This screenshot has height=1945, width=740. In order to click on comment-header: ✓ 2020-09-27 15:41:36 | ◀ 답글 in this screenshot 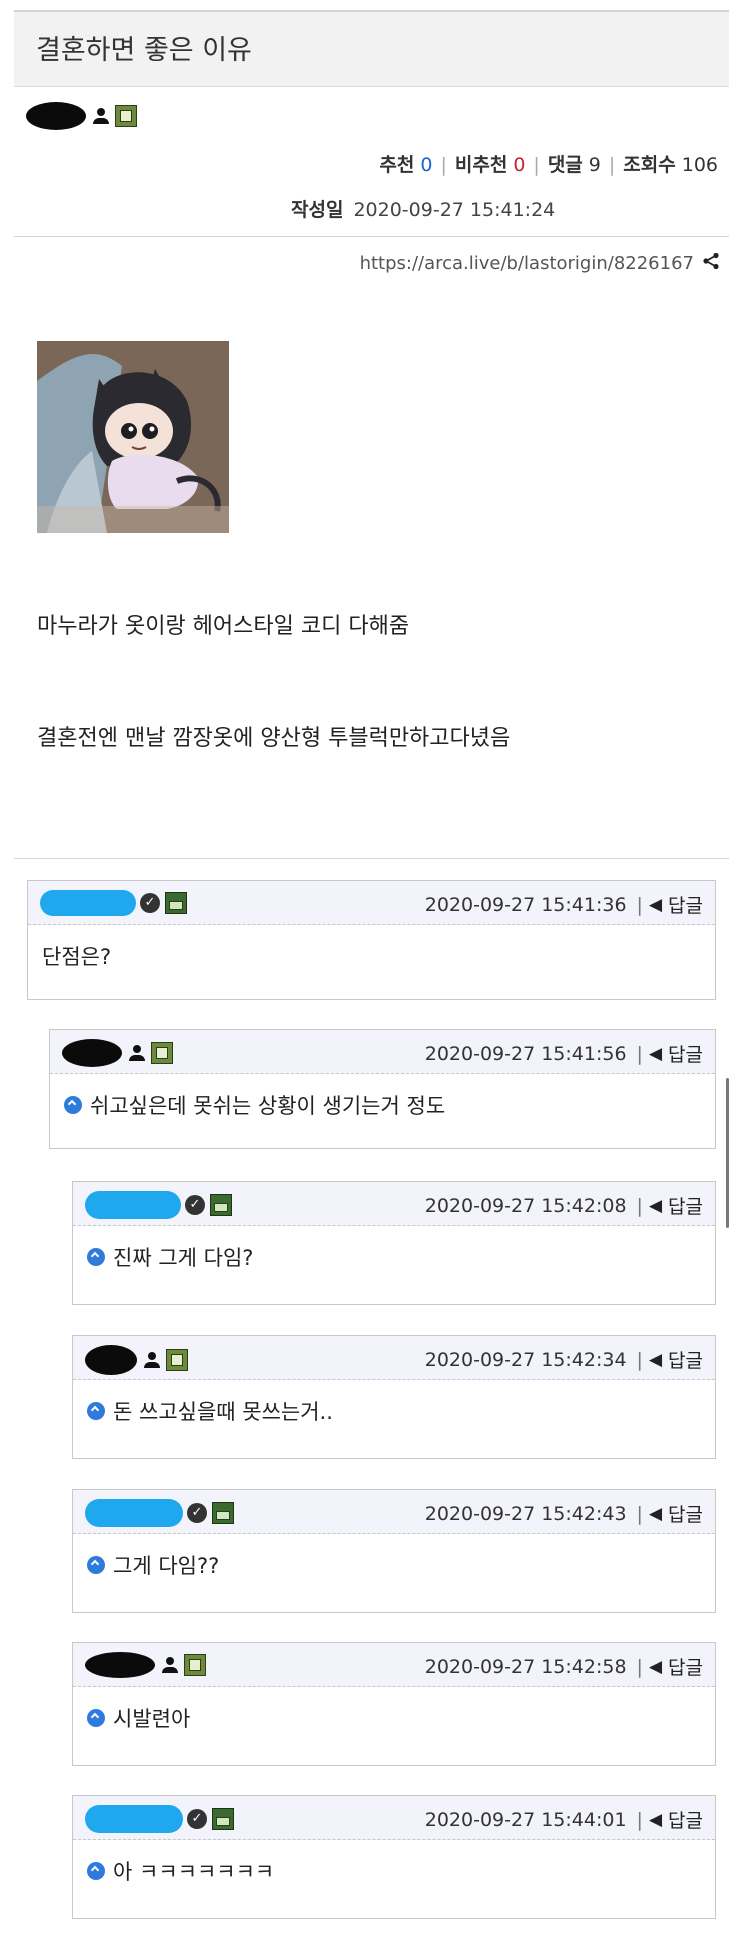, I will do `click(371, 903)`.